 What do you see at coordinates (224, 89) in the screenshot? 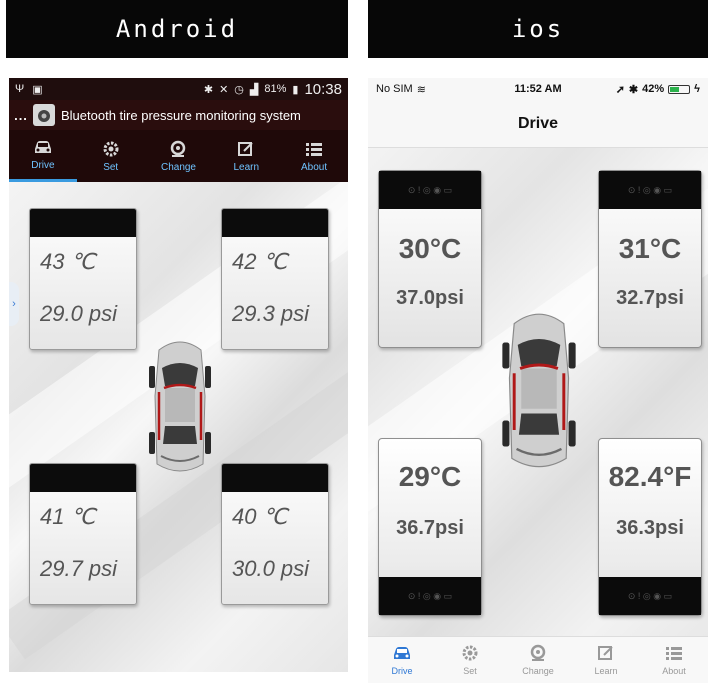
I see `mute-icon: ✕` at bounding box center [224, 89].